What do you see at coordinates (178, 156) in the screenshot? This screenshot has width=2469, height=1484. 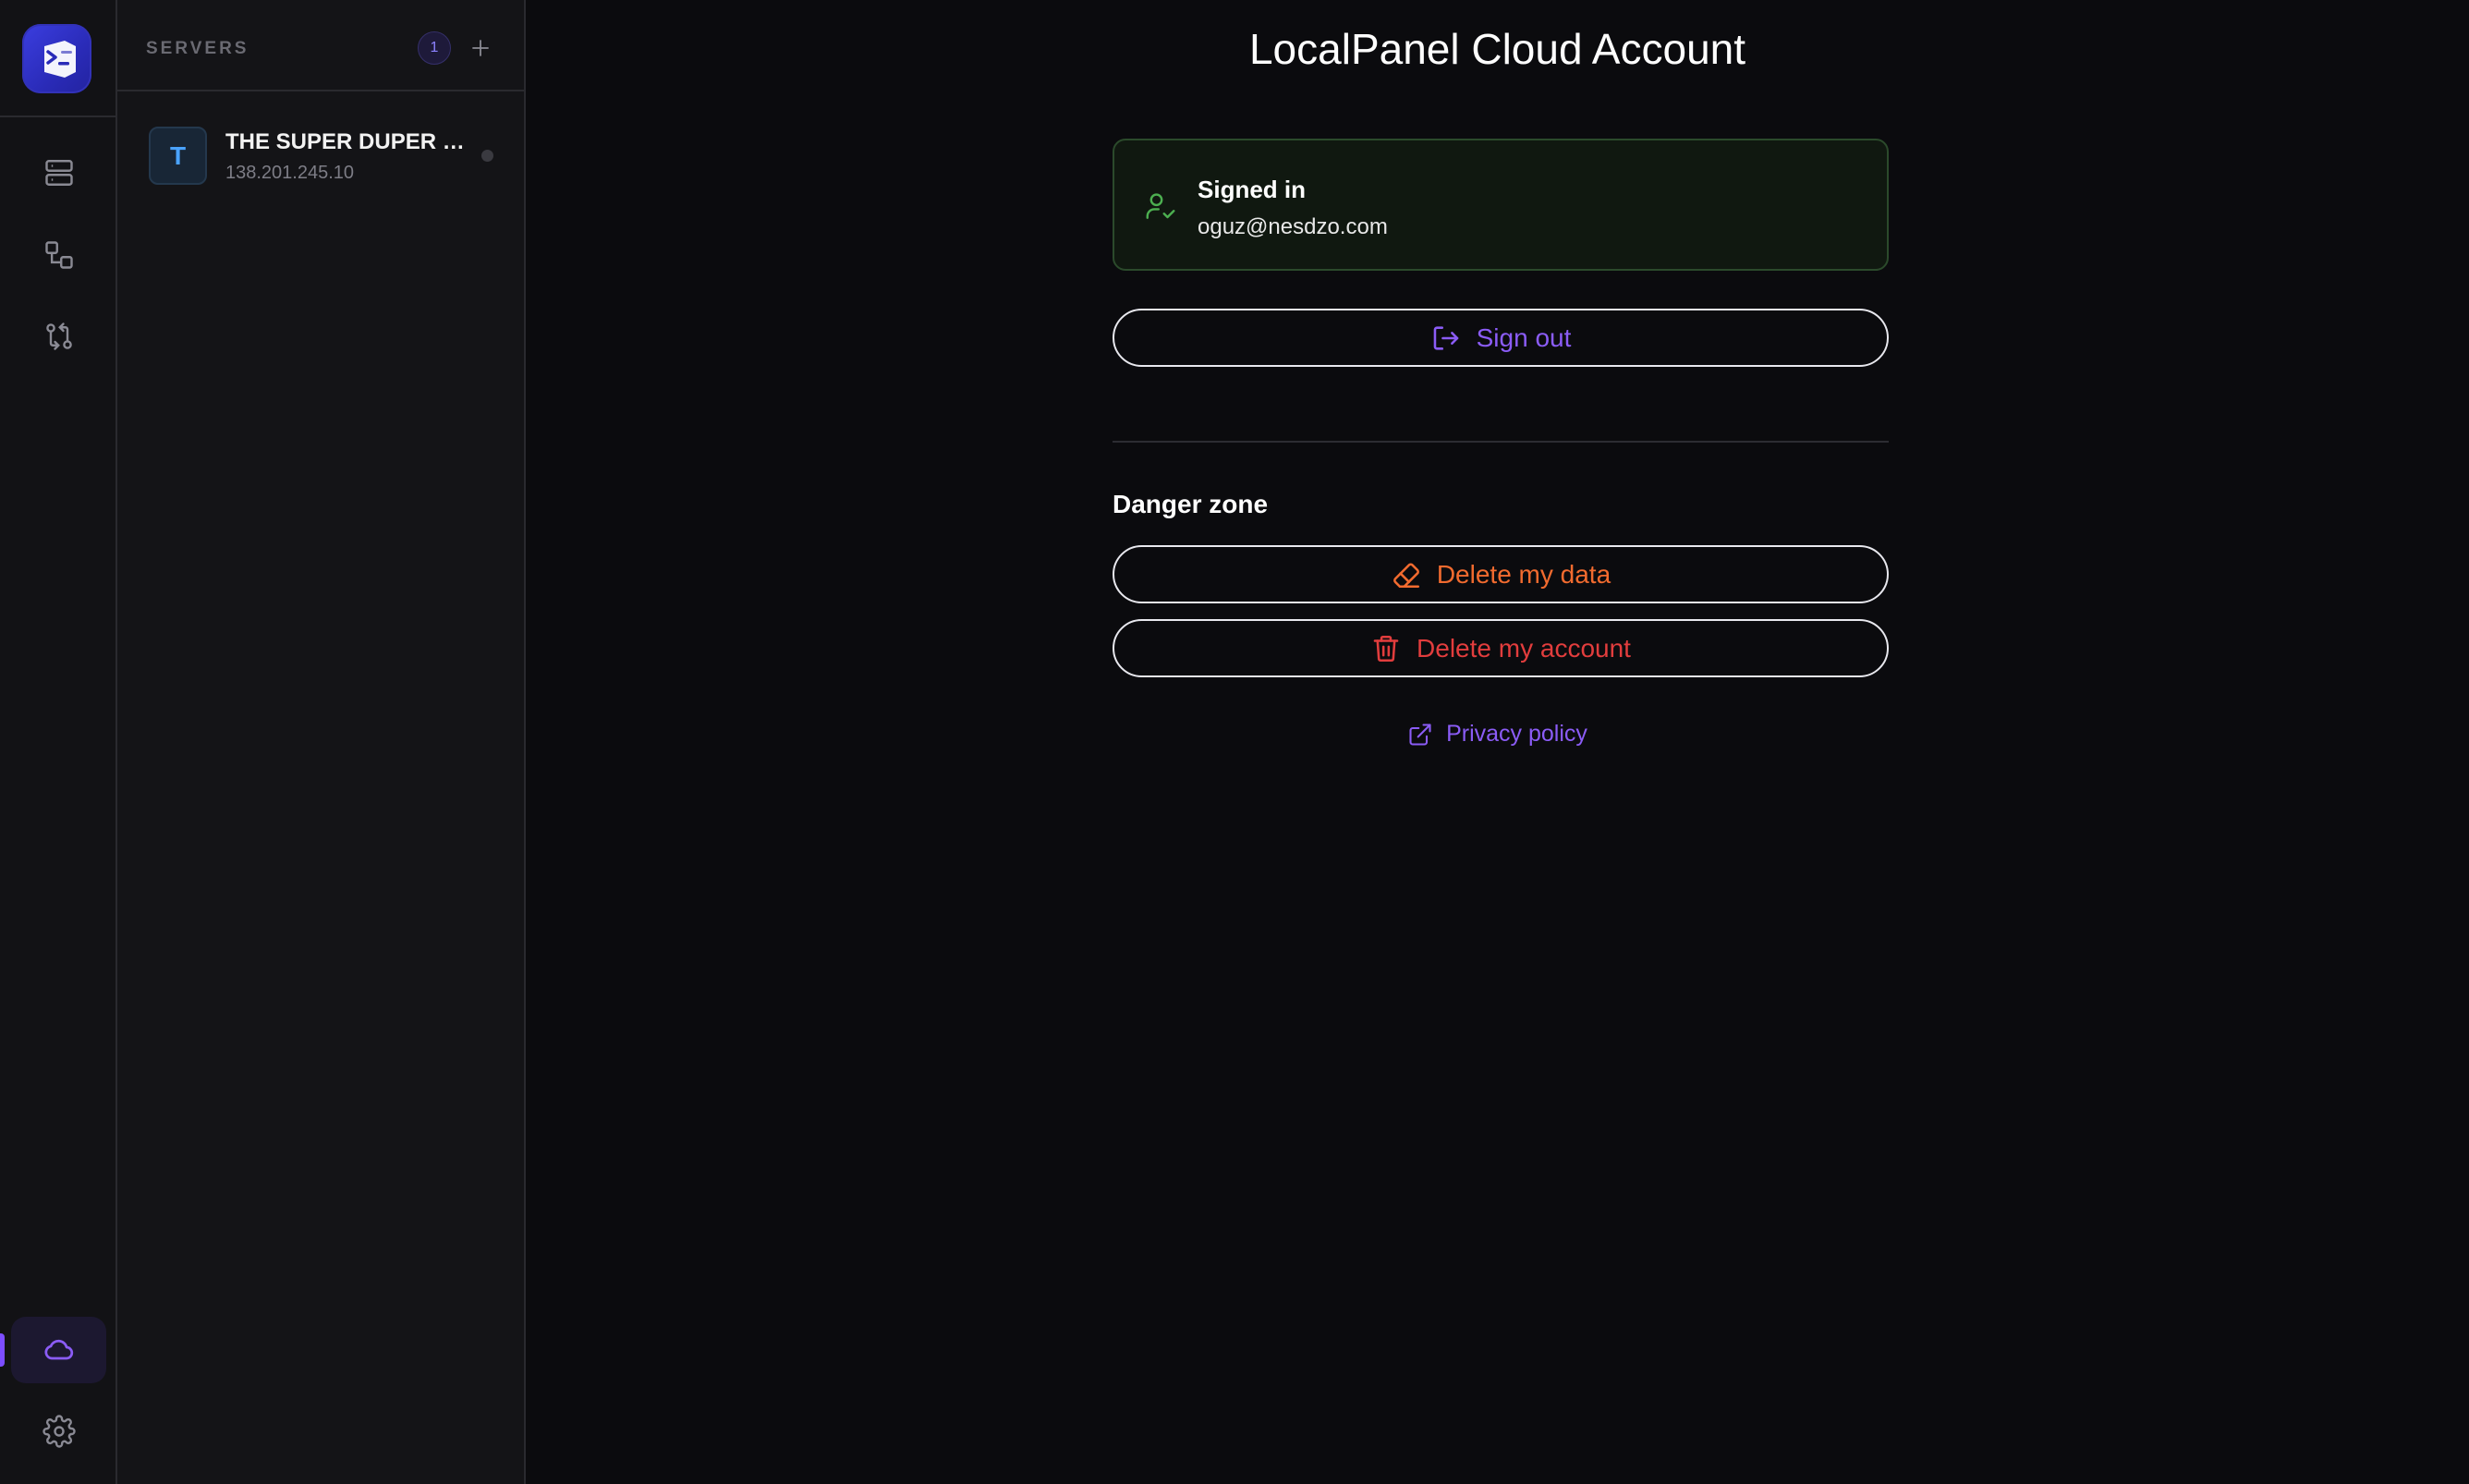 I see `server-avatar: T` at bounding box center [178, 156].